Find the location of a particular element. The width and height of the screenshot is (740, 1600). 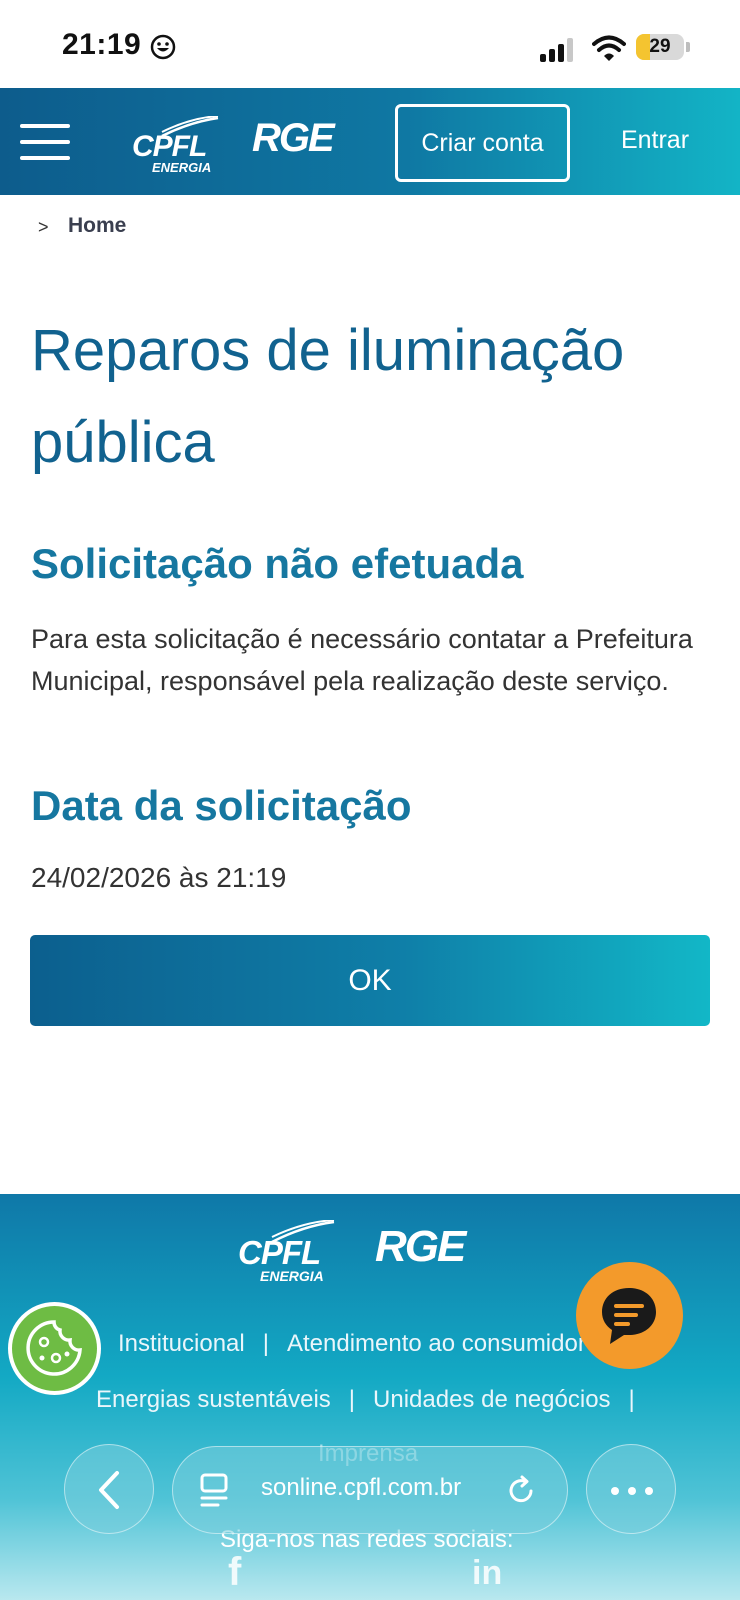

site-header: CPFL ENERGIA RGE Criar conta Entrar is located at coordinates (370, 141).